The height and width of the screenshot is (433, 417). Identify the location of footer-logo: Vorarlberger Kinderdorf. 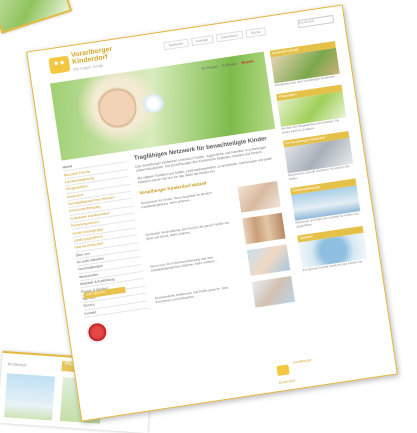
(295, 371).